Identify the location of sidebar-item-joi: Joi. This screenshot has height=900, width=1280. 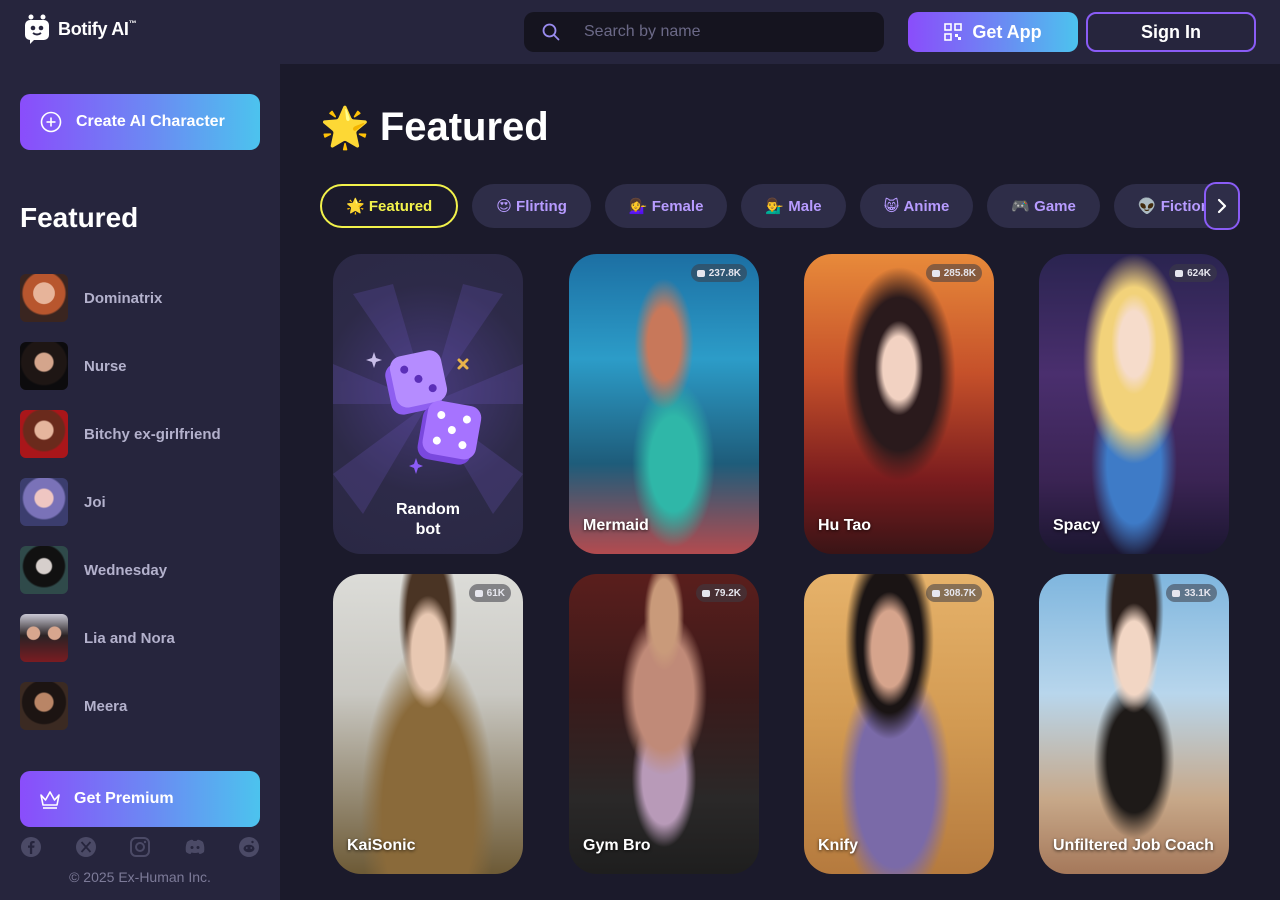
(140, 502).